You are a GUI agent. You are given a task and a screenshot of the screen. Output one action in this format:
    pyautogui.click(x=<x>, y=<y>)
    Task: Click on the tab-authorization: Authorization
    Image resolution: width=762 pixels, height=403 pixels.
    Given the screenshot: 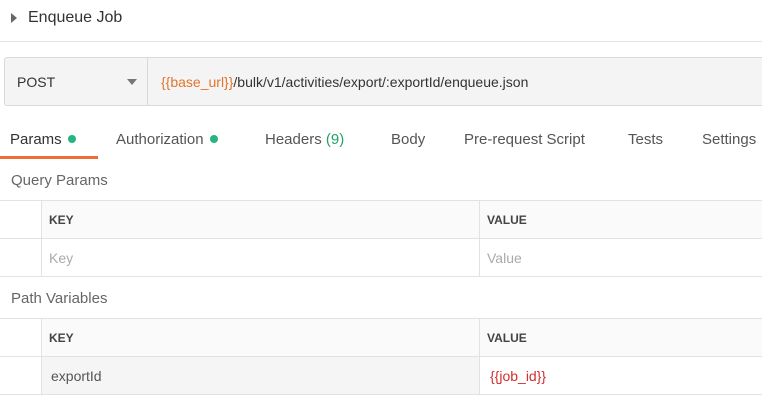 What is the action you would take?
    pyautogui.click(x=167, y=140)
    